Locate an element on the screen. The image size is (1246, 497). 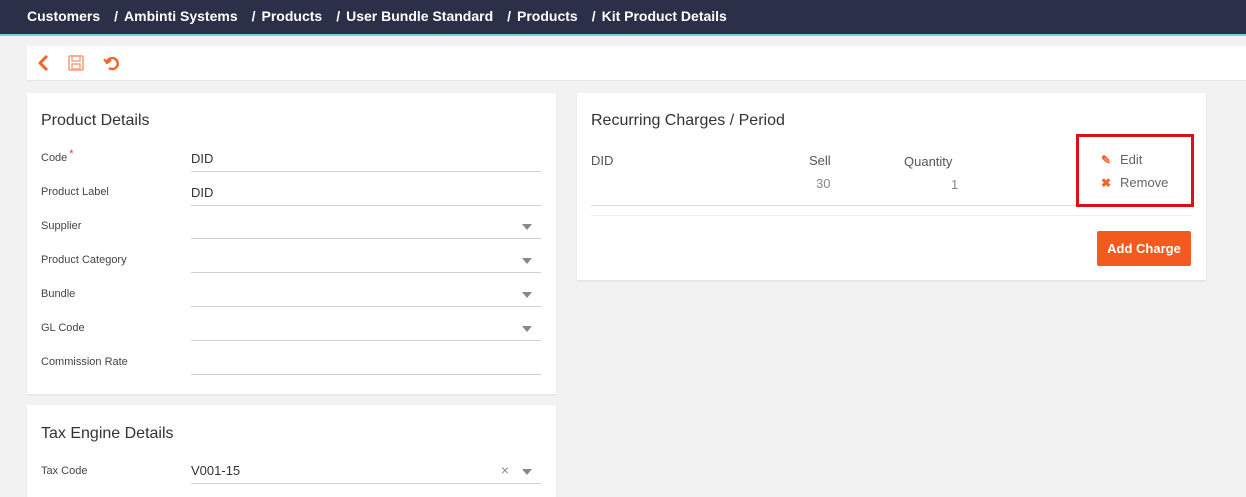
breadcrumb-products: Products is located at coordinates (292, 16).